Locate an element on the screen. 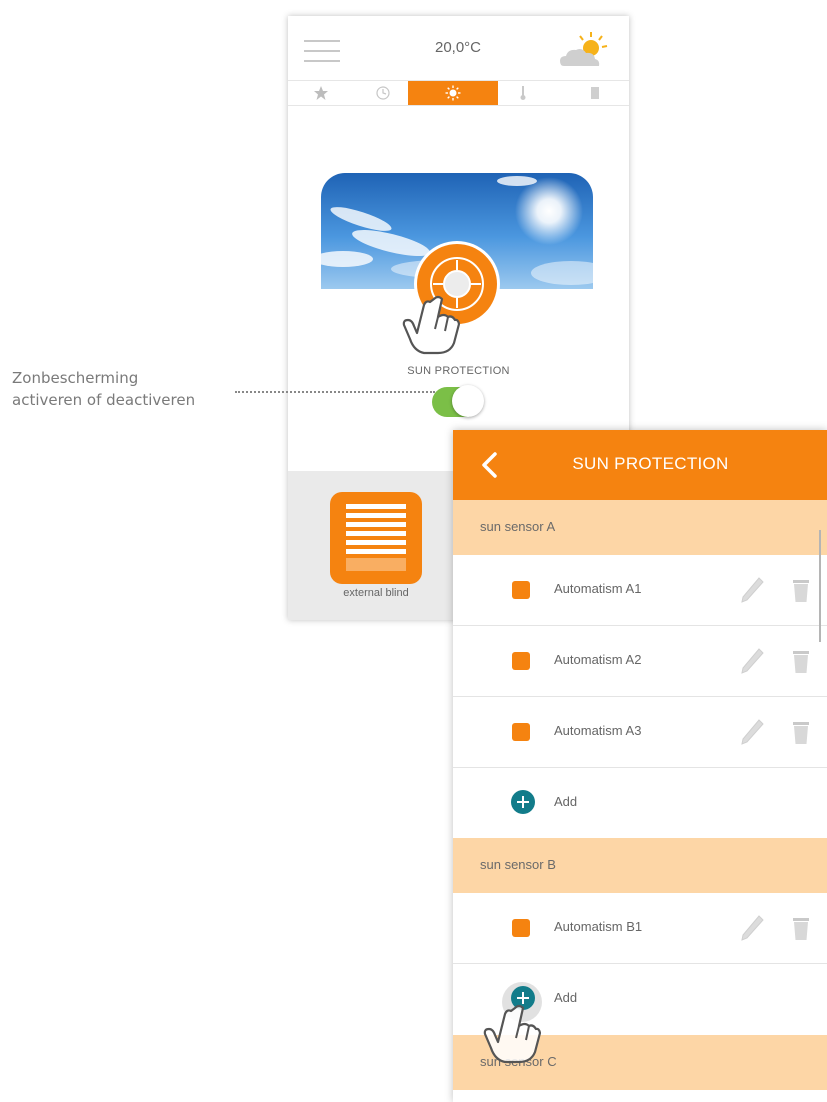 This screenshot has width=827, height=1102. detail-header: SUN PROTECTION is located at coordinates (640, 465).